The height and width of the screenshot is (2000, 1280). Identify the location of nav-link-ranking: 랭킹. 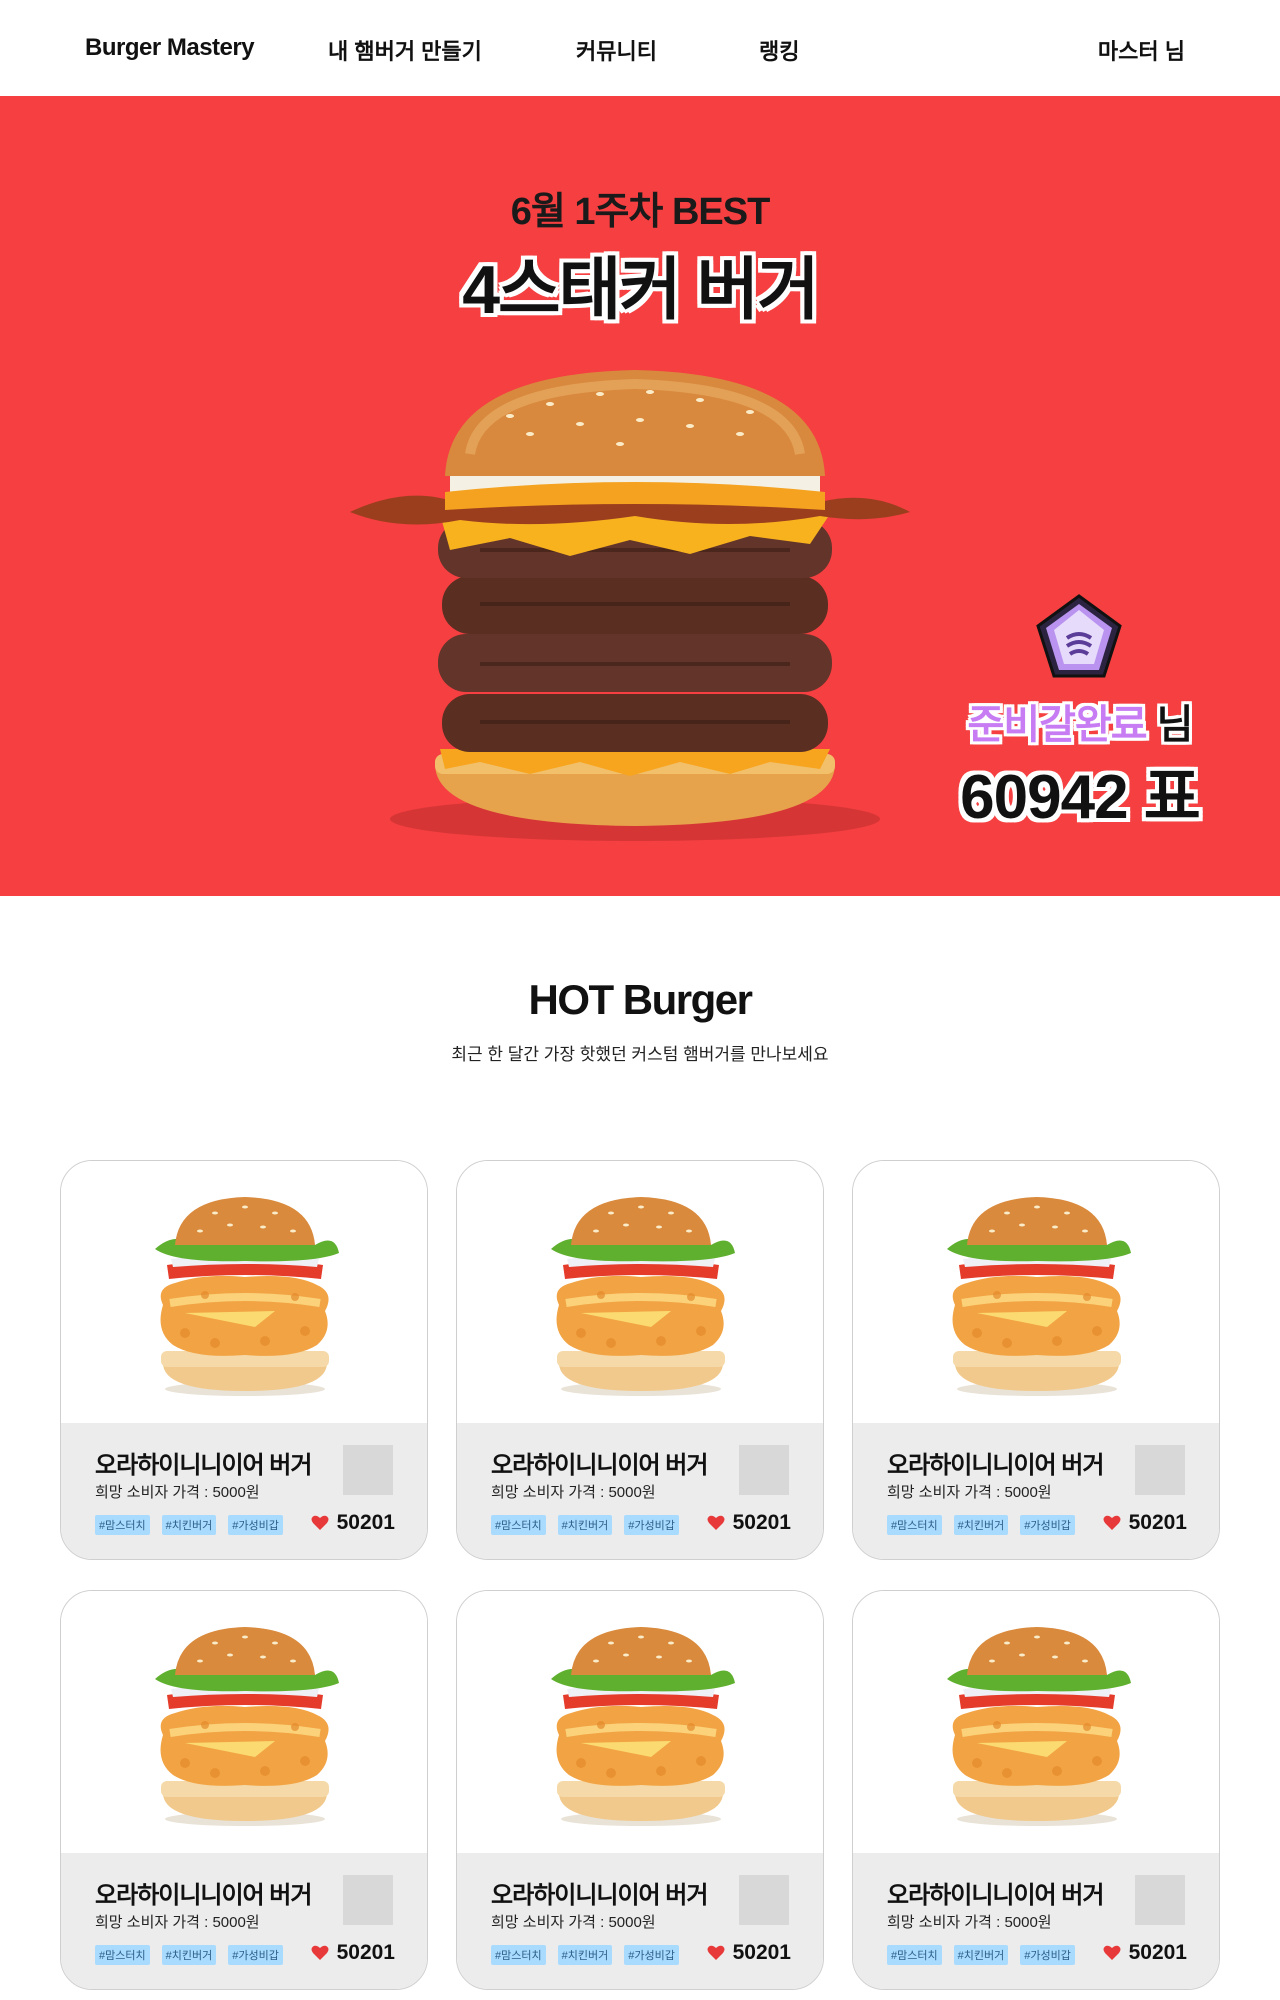
(779, 50).